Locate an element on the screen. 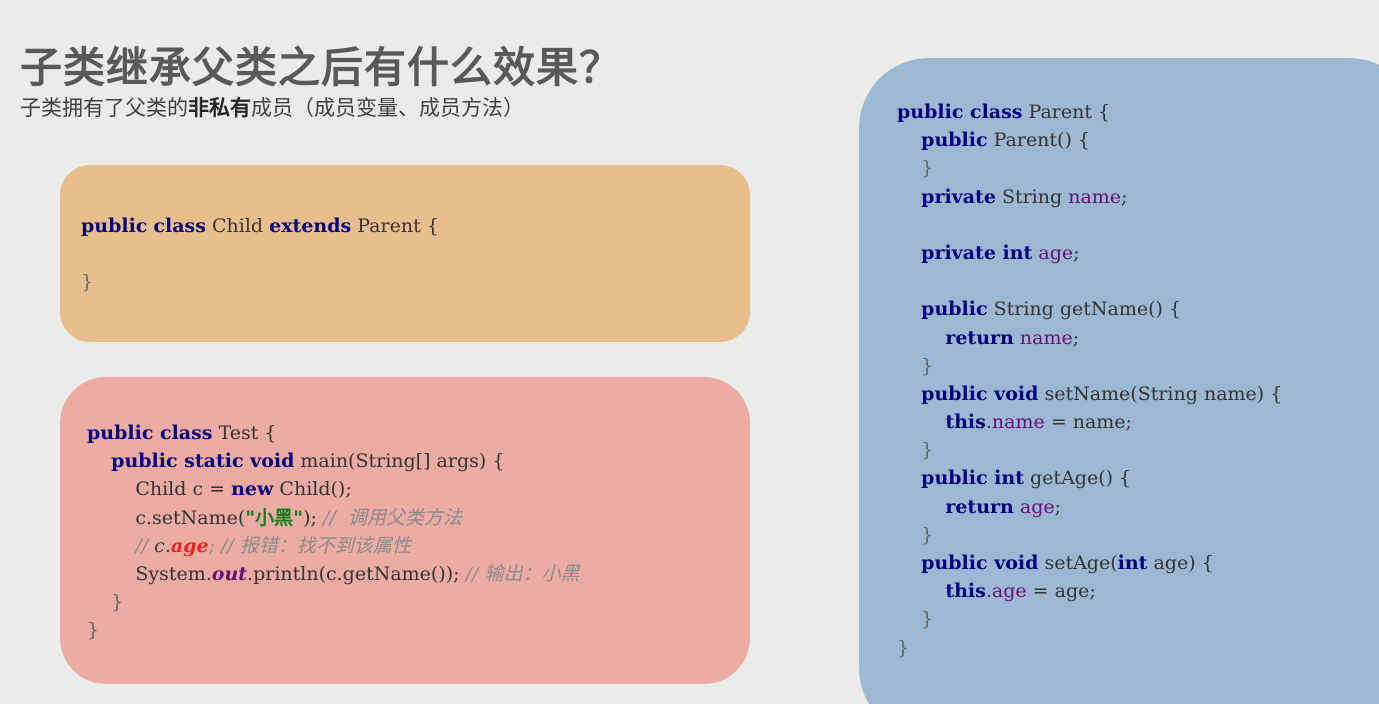 The image size is (1379, 704). code-line: public String getName() { is located at coordinates (1089, 309).